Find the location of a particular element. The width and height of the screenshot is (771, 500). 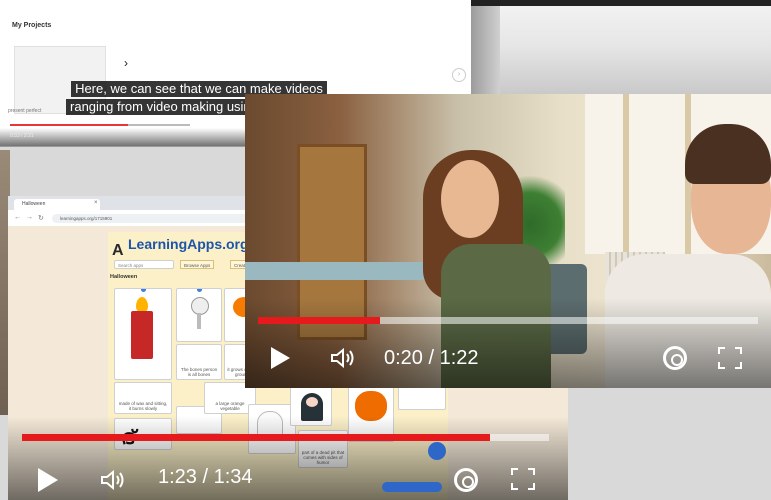

chevron-right-icon: › is located at coordinates (126, 63).